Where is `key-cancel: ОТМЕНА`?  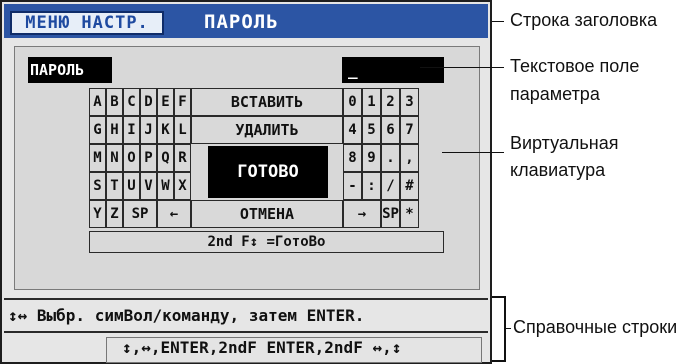 key-cancel: ОТМЕНА is located at coordinates (267, 214).